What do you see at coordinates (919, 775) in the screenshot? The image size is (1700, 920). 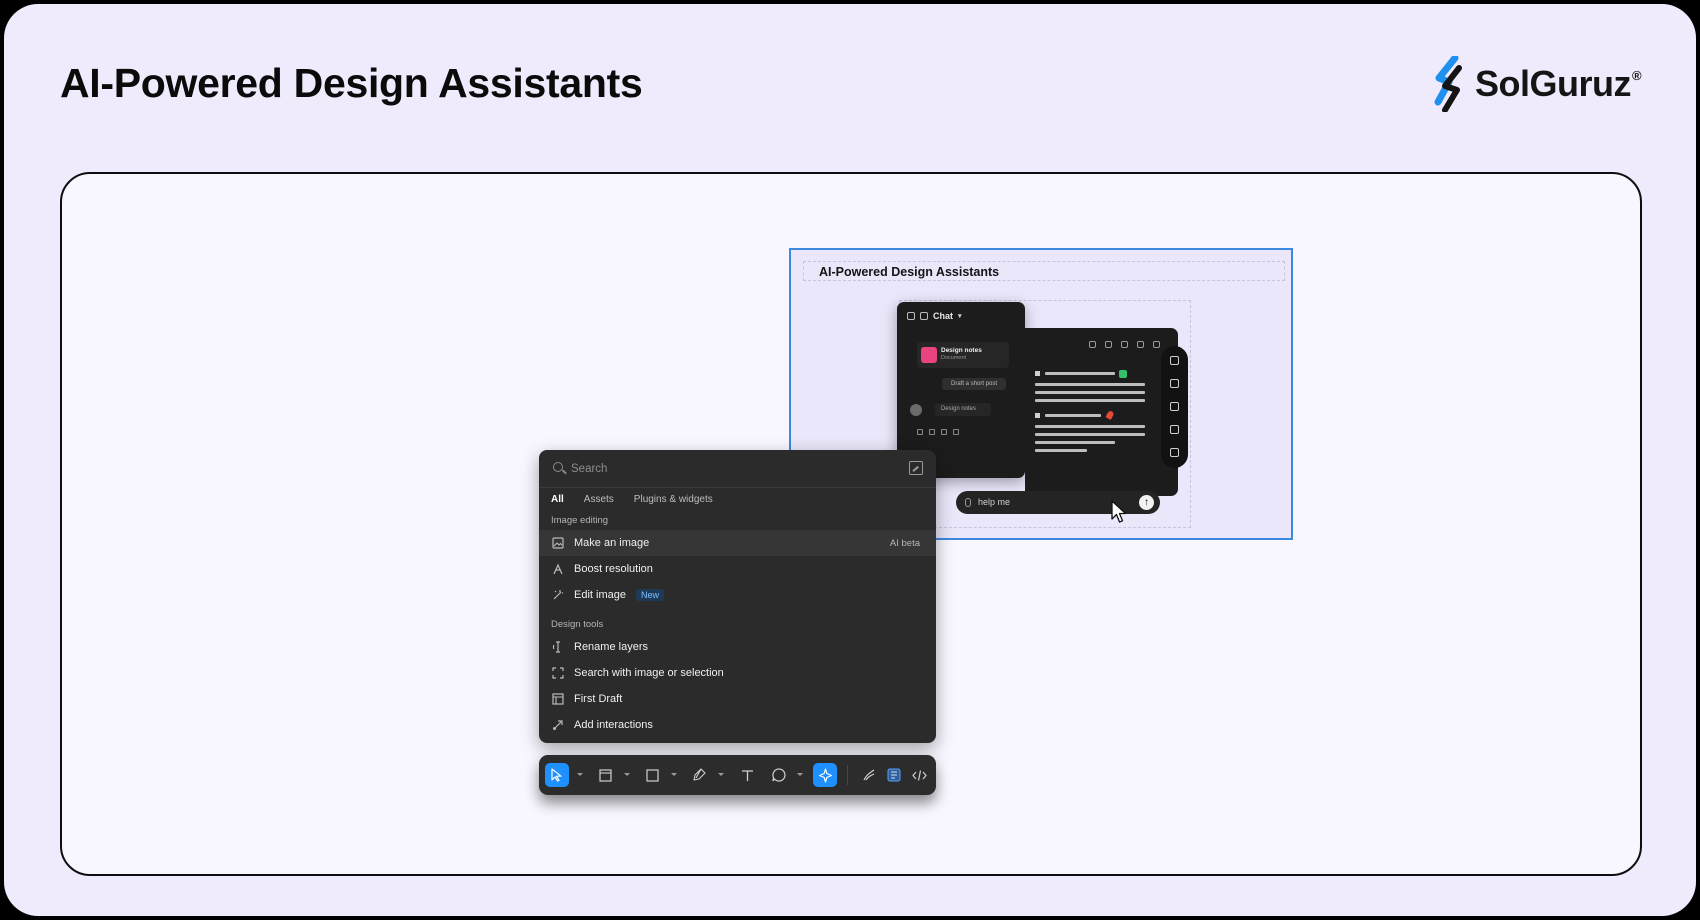 I see `code-icon` at bounding box center [919, 775].